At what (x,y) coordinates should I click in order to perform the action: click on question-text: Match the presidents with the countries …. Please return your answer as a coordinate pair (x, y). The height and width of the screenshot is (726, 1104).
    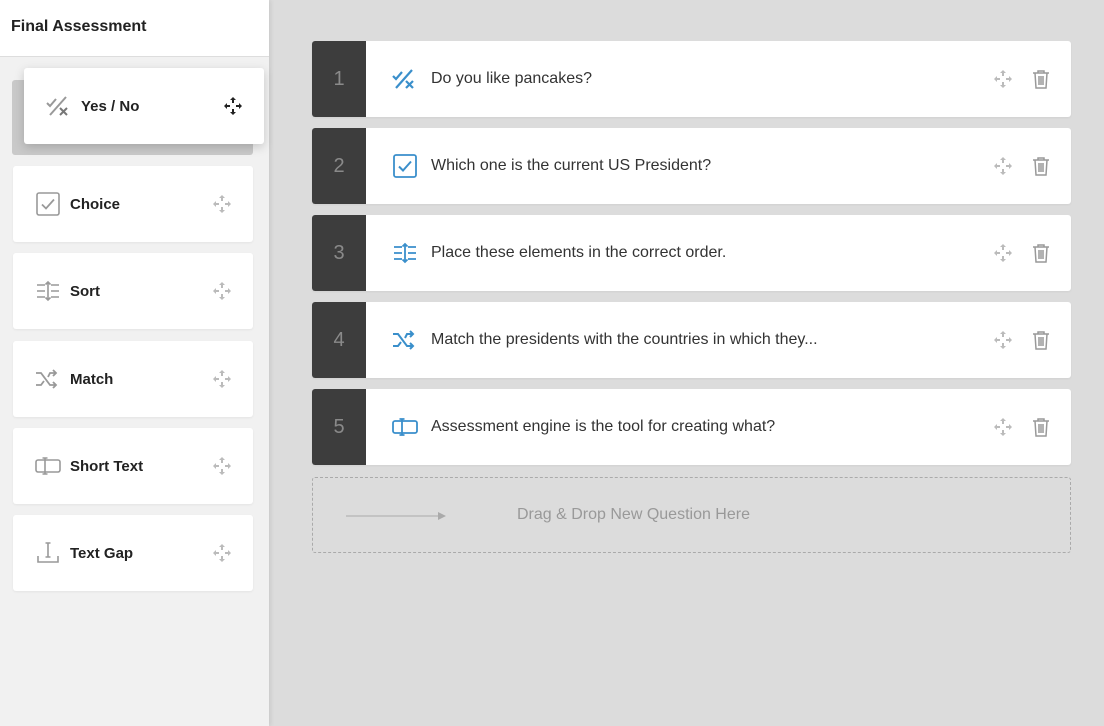
    Looking at the image, I should click on (624, 339).